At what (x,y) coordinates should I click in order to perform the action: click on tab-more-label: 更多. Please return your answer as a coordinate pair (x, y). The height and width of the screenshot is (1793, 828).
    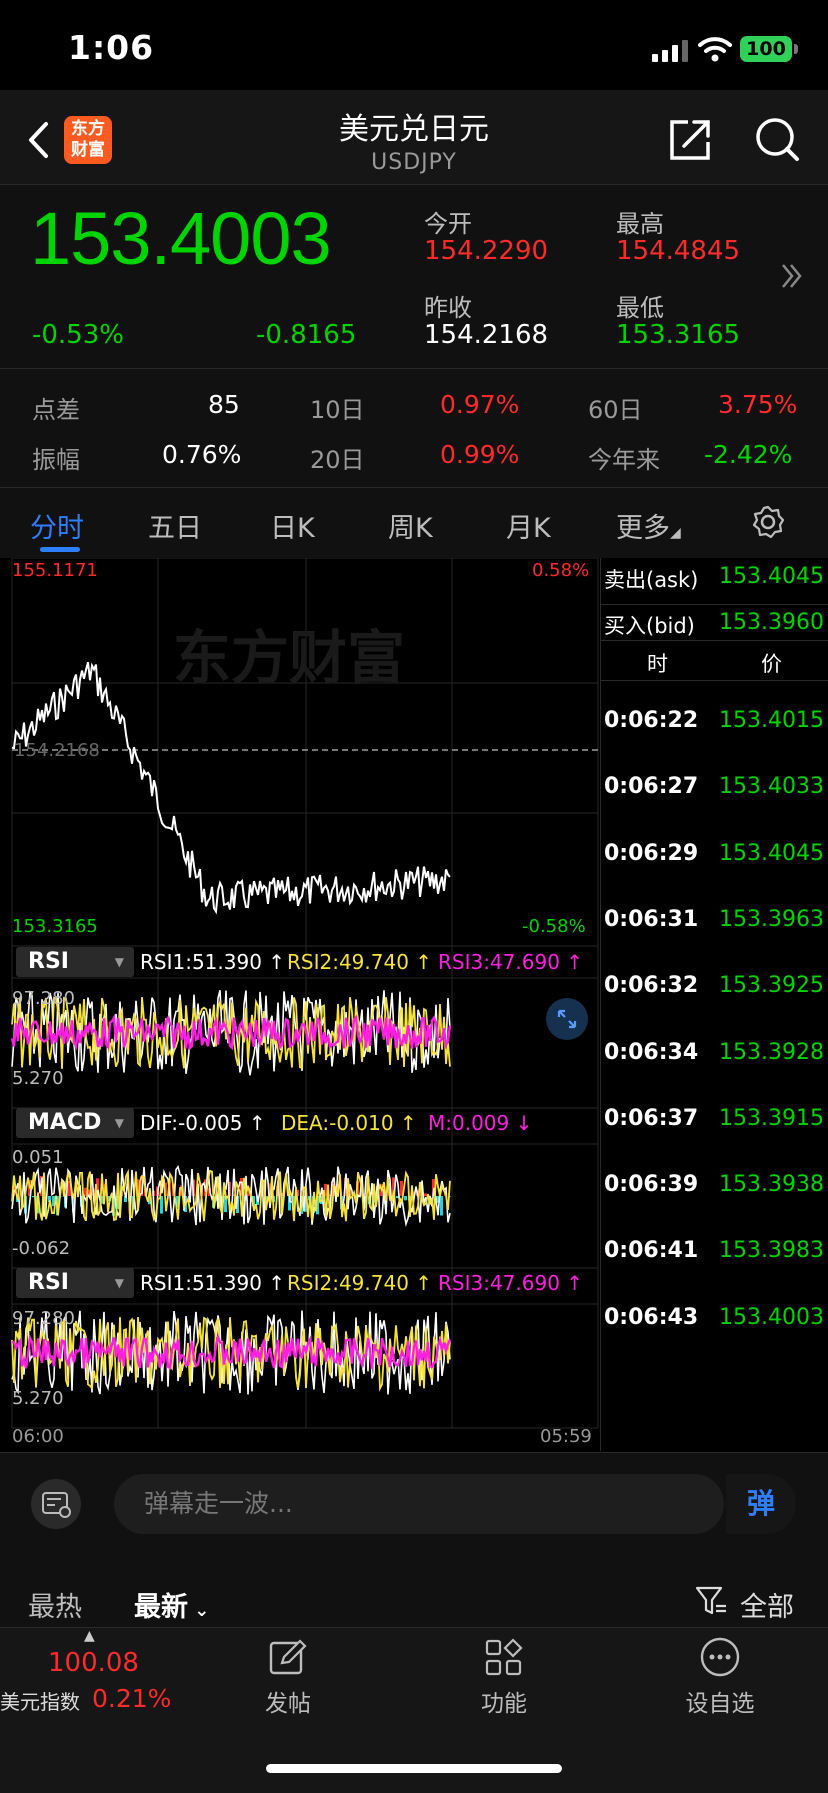
    Looking at the image, I should click on (643, 528).